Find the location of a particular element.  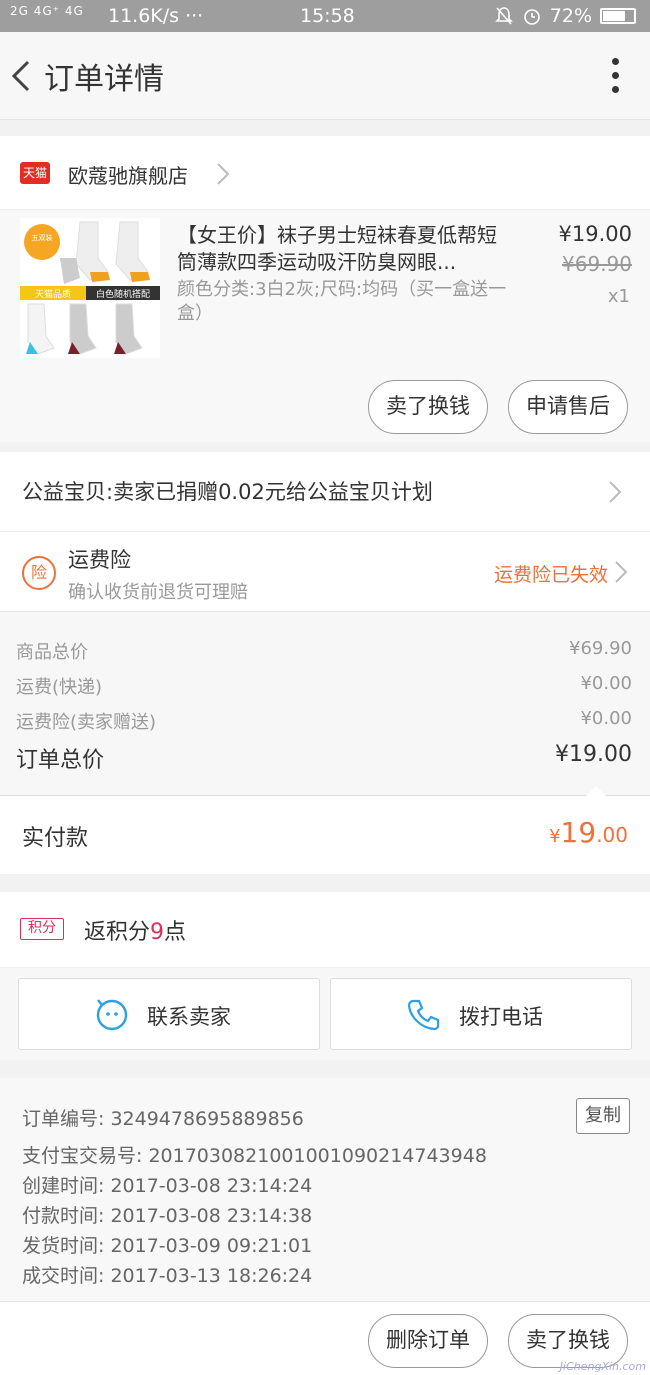

mute-icon is located at coordinates (503, 16).